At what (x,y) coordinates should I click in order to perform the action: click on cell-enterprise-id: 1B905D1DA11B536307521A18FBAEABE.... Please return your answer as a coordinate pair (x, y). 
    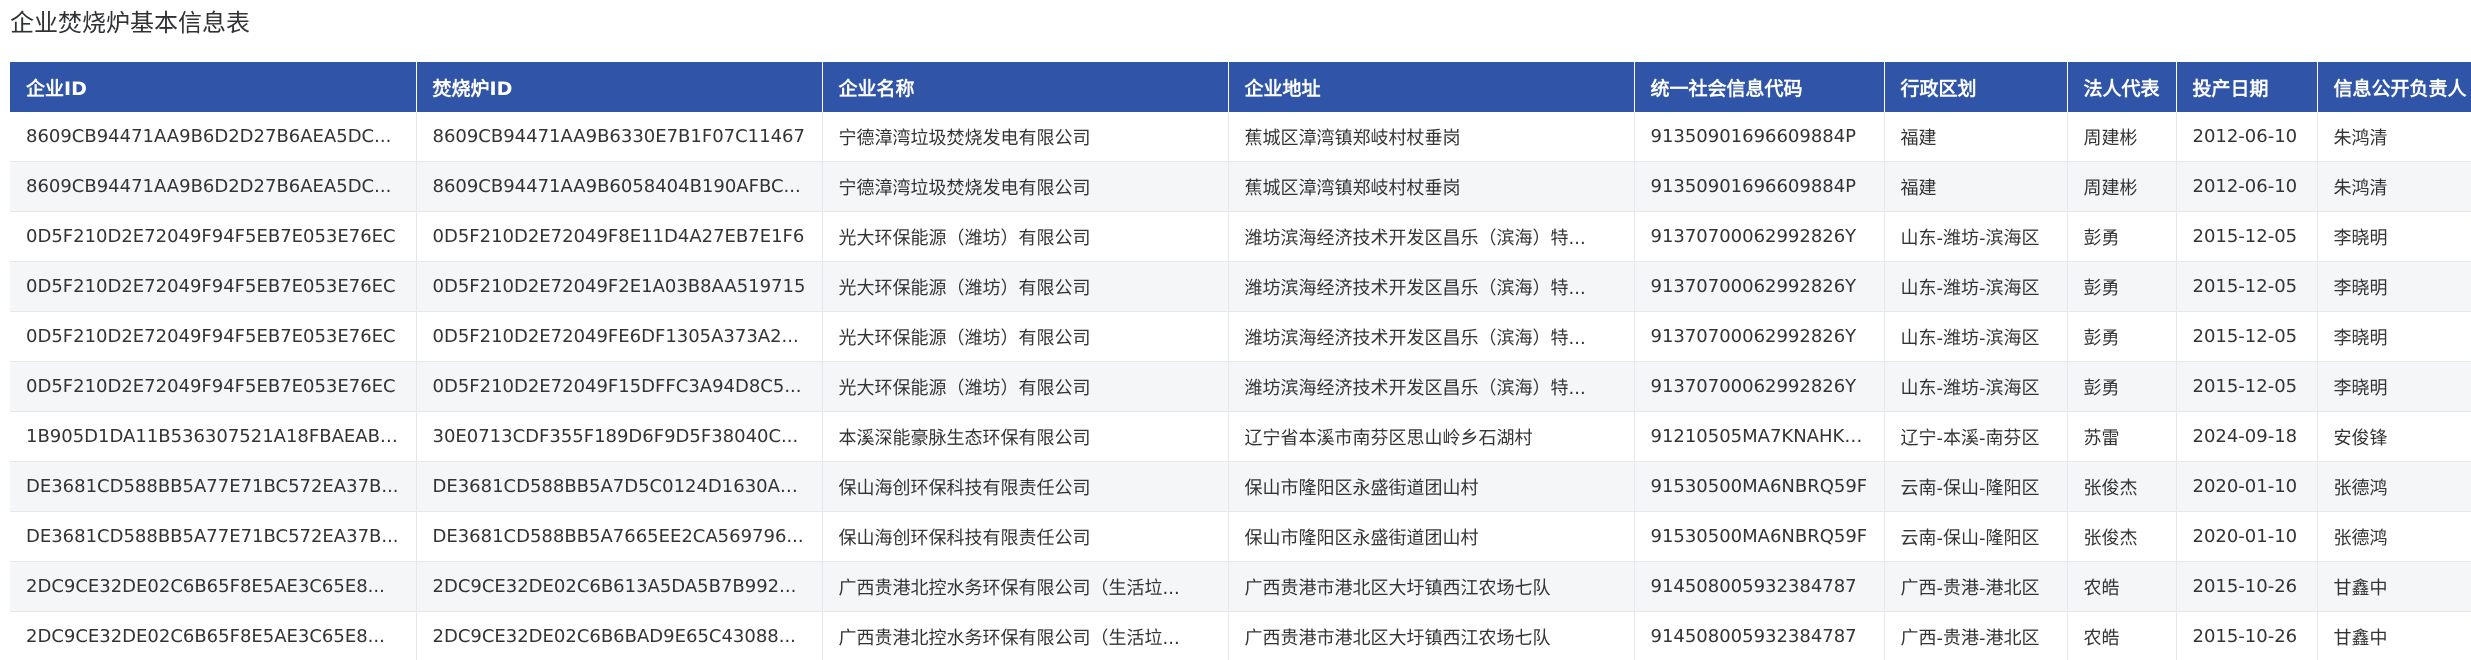
    Looking at the image, I should click on (213, 436).